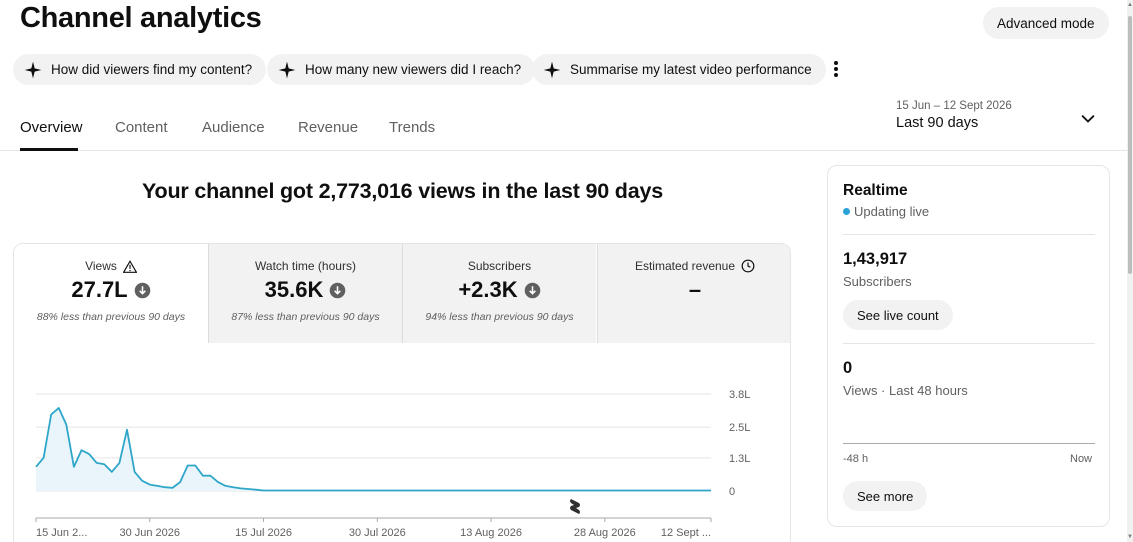 The height and width of the screenshot is (542, 1133). What do you see at coordinates (149, 533) in the screenshot?
I see `x-tick-label: 30 Jun 2026` at bounding box center [149, 533].